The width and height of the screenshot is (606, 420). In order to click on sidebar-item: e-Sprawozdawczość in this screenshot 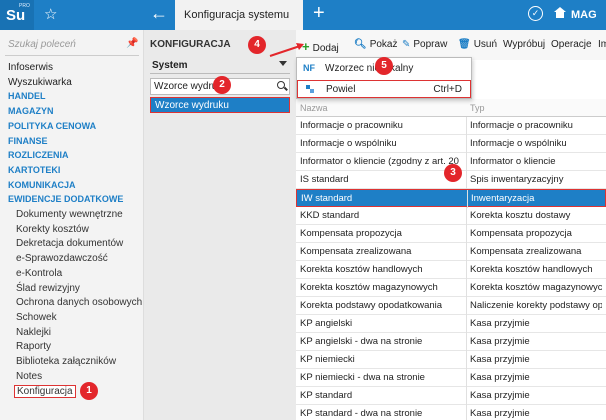, I will do `click(62, 258)`.